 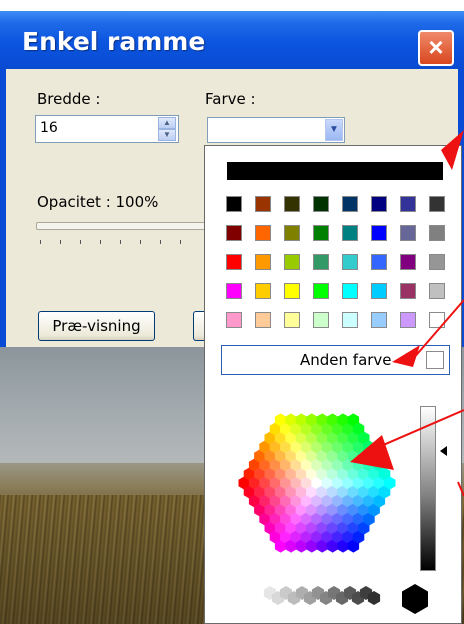 What do you see at coordinates (452, 150) in the screenshot?
I see `arrow-black` at bounding box center [452, 150].